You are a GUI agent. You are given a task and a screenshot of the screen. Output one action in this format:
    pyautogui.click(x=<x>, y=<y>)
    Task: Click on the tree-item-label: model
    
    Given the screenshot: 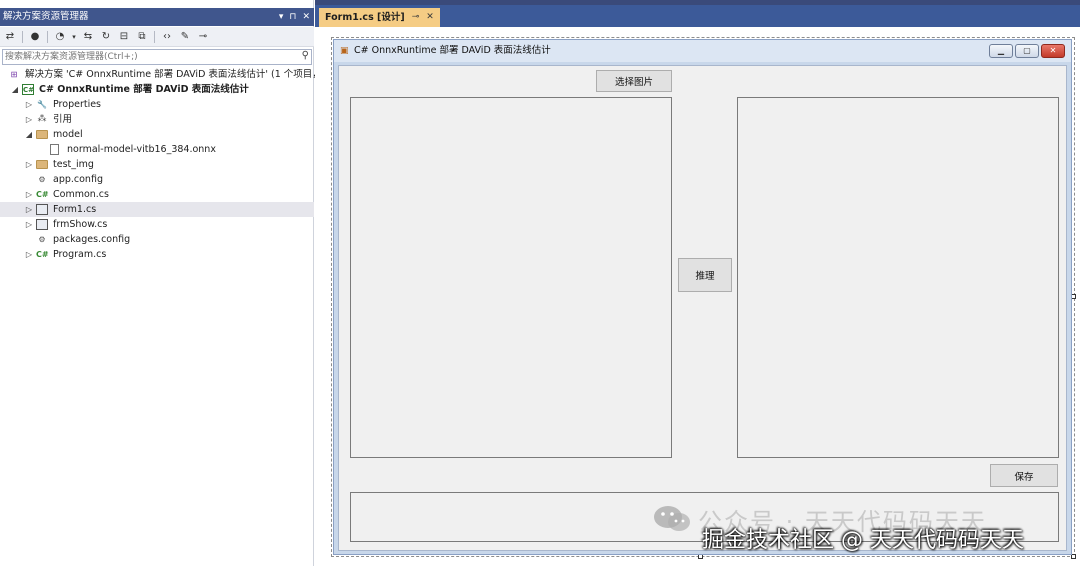 What is the action you would take?
    pyautogui.click(x=68, y=134)
    